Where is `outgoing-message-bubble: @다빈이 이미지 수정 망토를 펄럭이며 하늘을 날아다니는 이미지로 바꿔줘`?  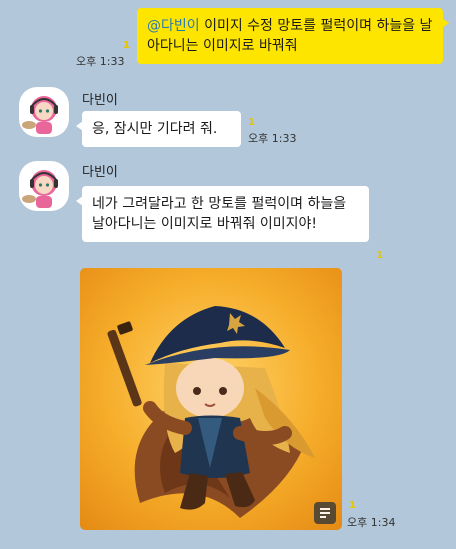 outgoing-message-bubble: @다빈이 이미지 수정 망토를 펄럭이며 하늘을 날아다니는 이미지로 바꿔줘 is located at coordinates (293, 36).